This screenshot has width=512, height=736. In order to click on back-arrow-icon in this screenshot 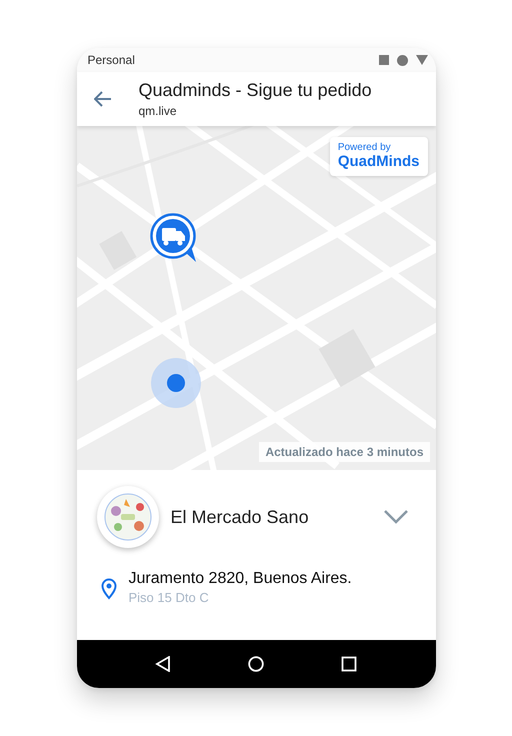, I will do `click(103, 99)`.